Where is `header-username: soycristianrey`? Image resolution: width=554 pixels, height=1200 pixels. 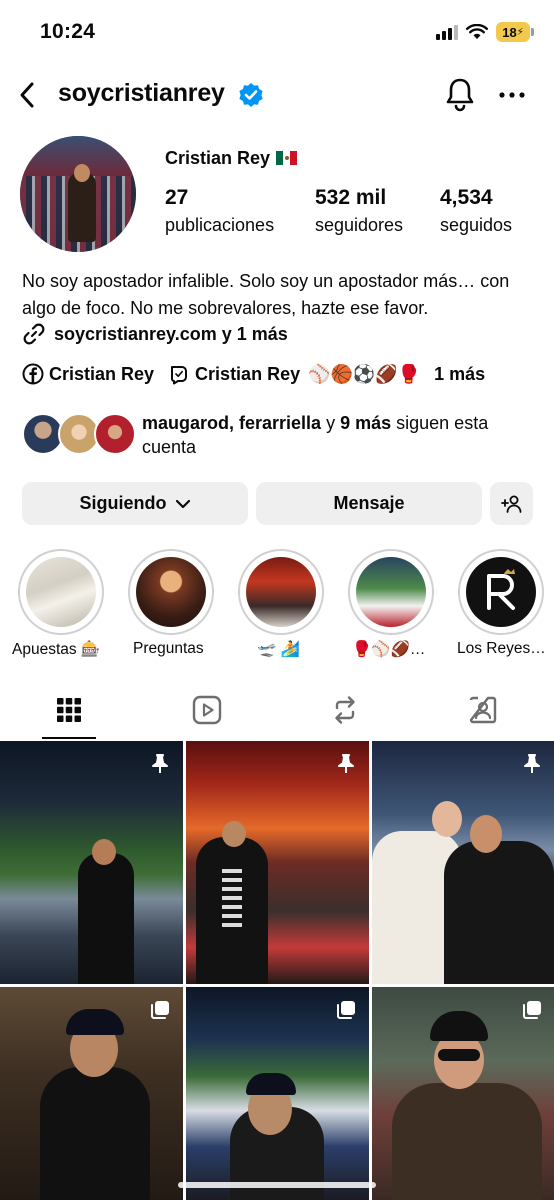 header-username: soycristianrey is located at coordinates (141, 93).